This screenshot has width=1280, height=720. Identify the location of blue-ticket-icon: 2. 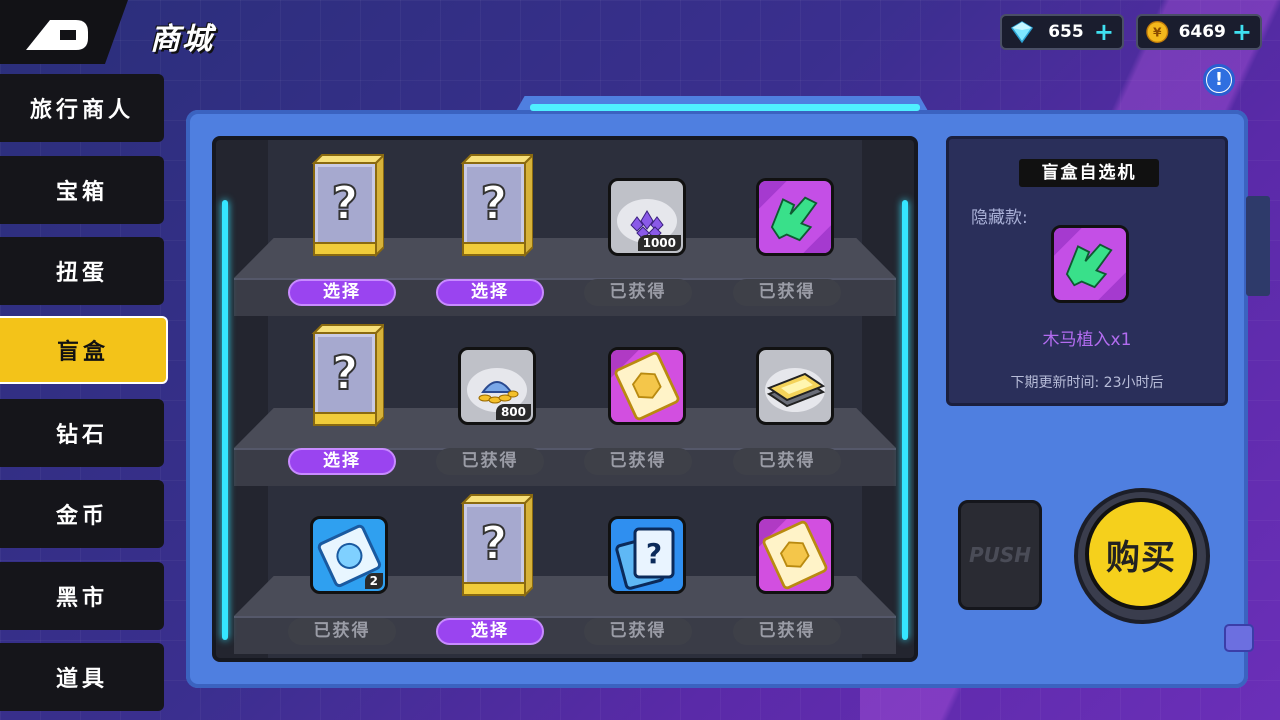
(349, 555).